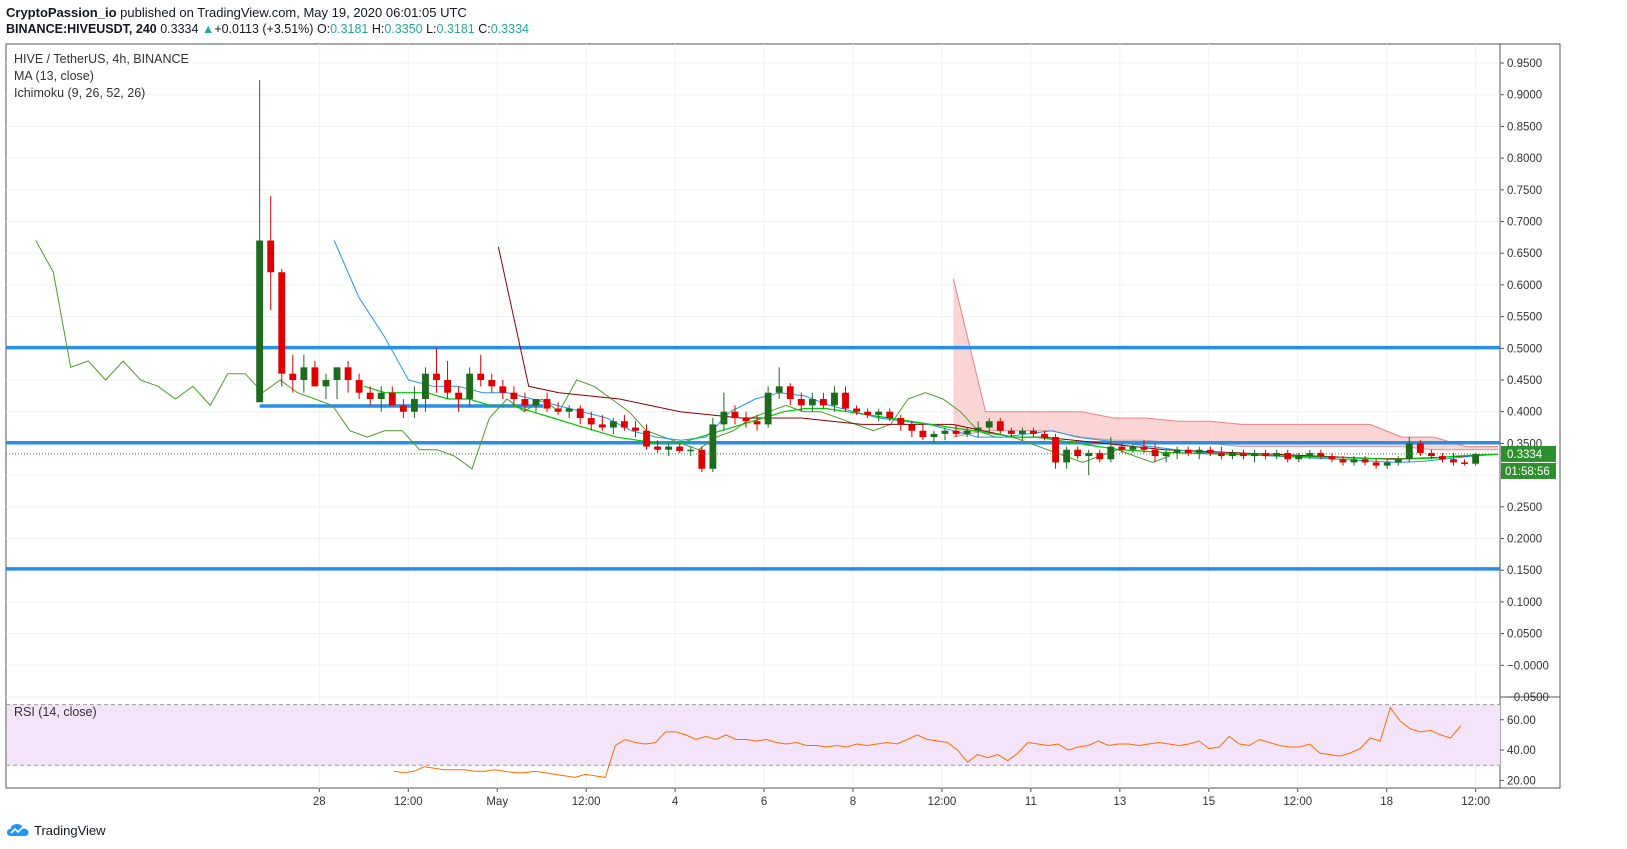 This screenshot has width=1627, height=849. What do you see at coordinates (54, 76) in the screenshot?
I see `legend-ma: MA (13, close)` at bounding box center [54, 76].